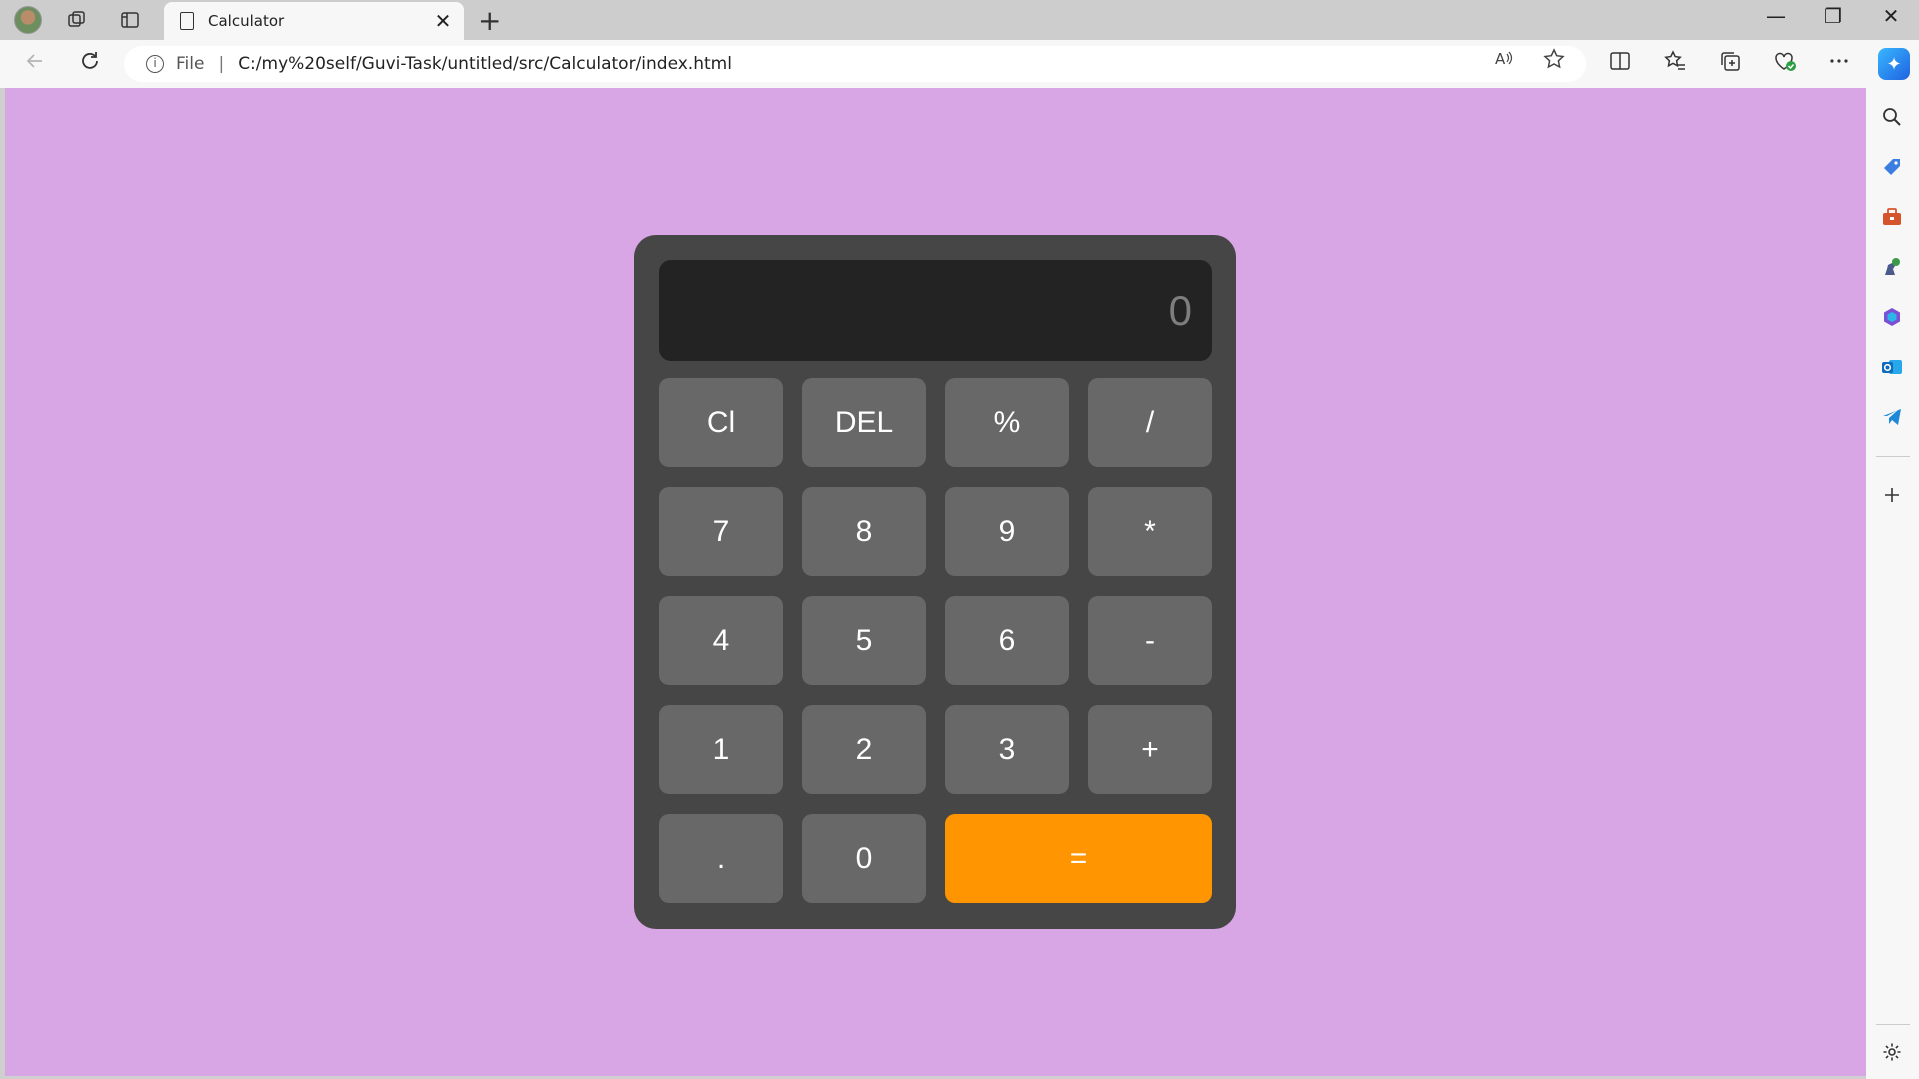  I want to click on add-icon, so click(1892, 495).